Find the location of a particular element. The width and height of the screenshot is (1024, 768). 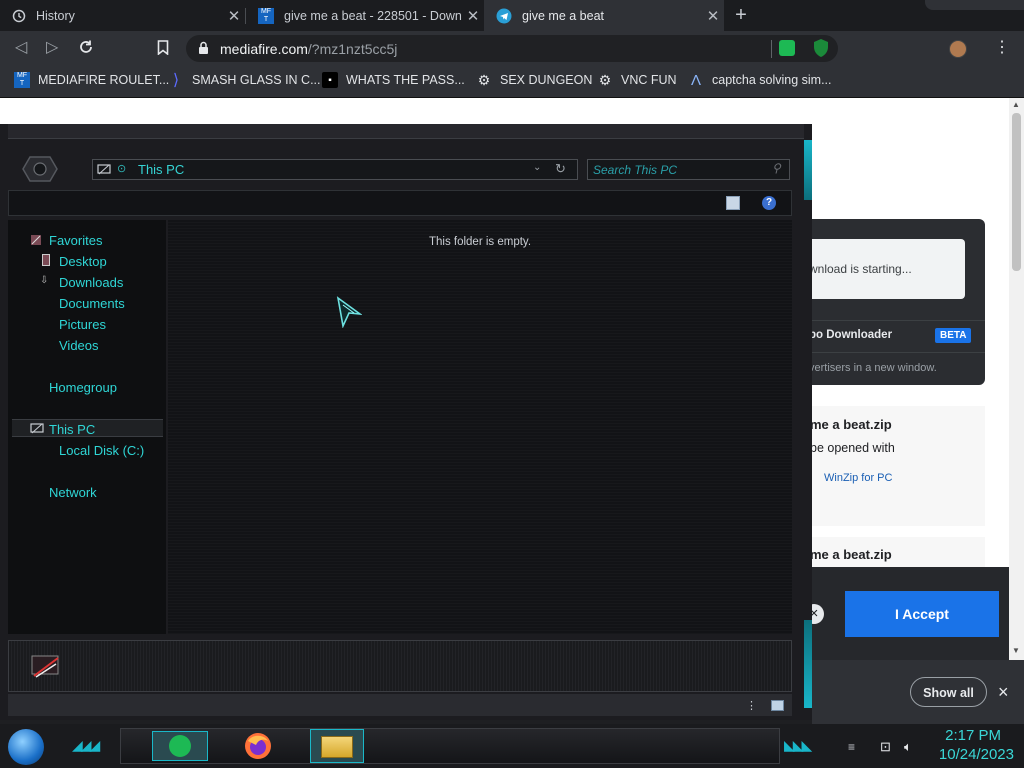

bookmark-item: ⚙ VNC FUN is located at coordinates (637, 80).